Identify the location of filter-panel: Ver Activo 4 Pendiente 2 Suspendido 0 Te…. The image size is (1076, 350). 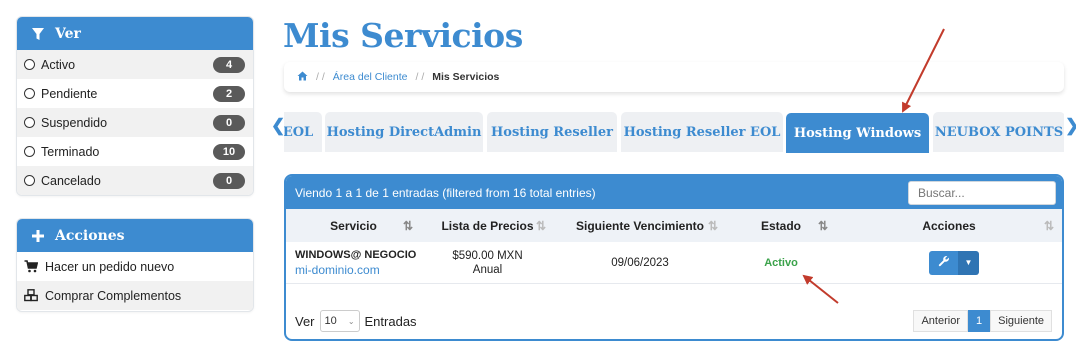
(135, 106).